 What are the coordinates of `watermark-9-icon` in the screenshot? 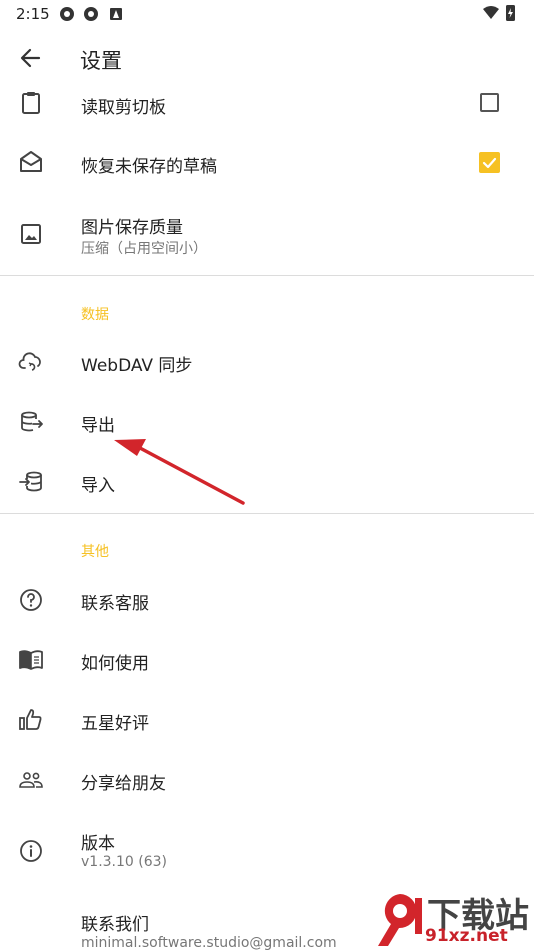 It's located at (400, 920).